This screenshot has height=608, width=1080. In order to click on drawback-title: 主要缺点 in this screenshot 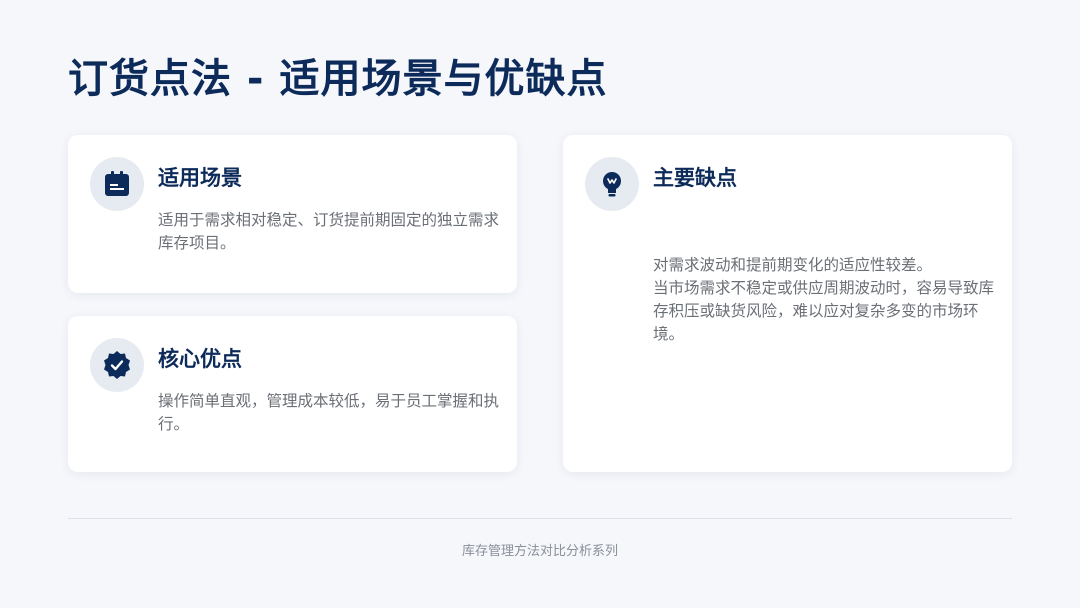, I will do `click(695, 178)`.